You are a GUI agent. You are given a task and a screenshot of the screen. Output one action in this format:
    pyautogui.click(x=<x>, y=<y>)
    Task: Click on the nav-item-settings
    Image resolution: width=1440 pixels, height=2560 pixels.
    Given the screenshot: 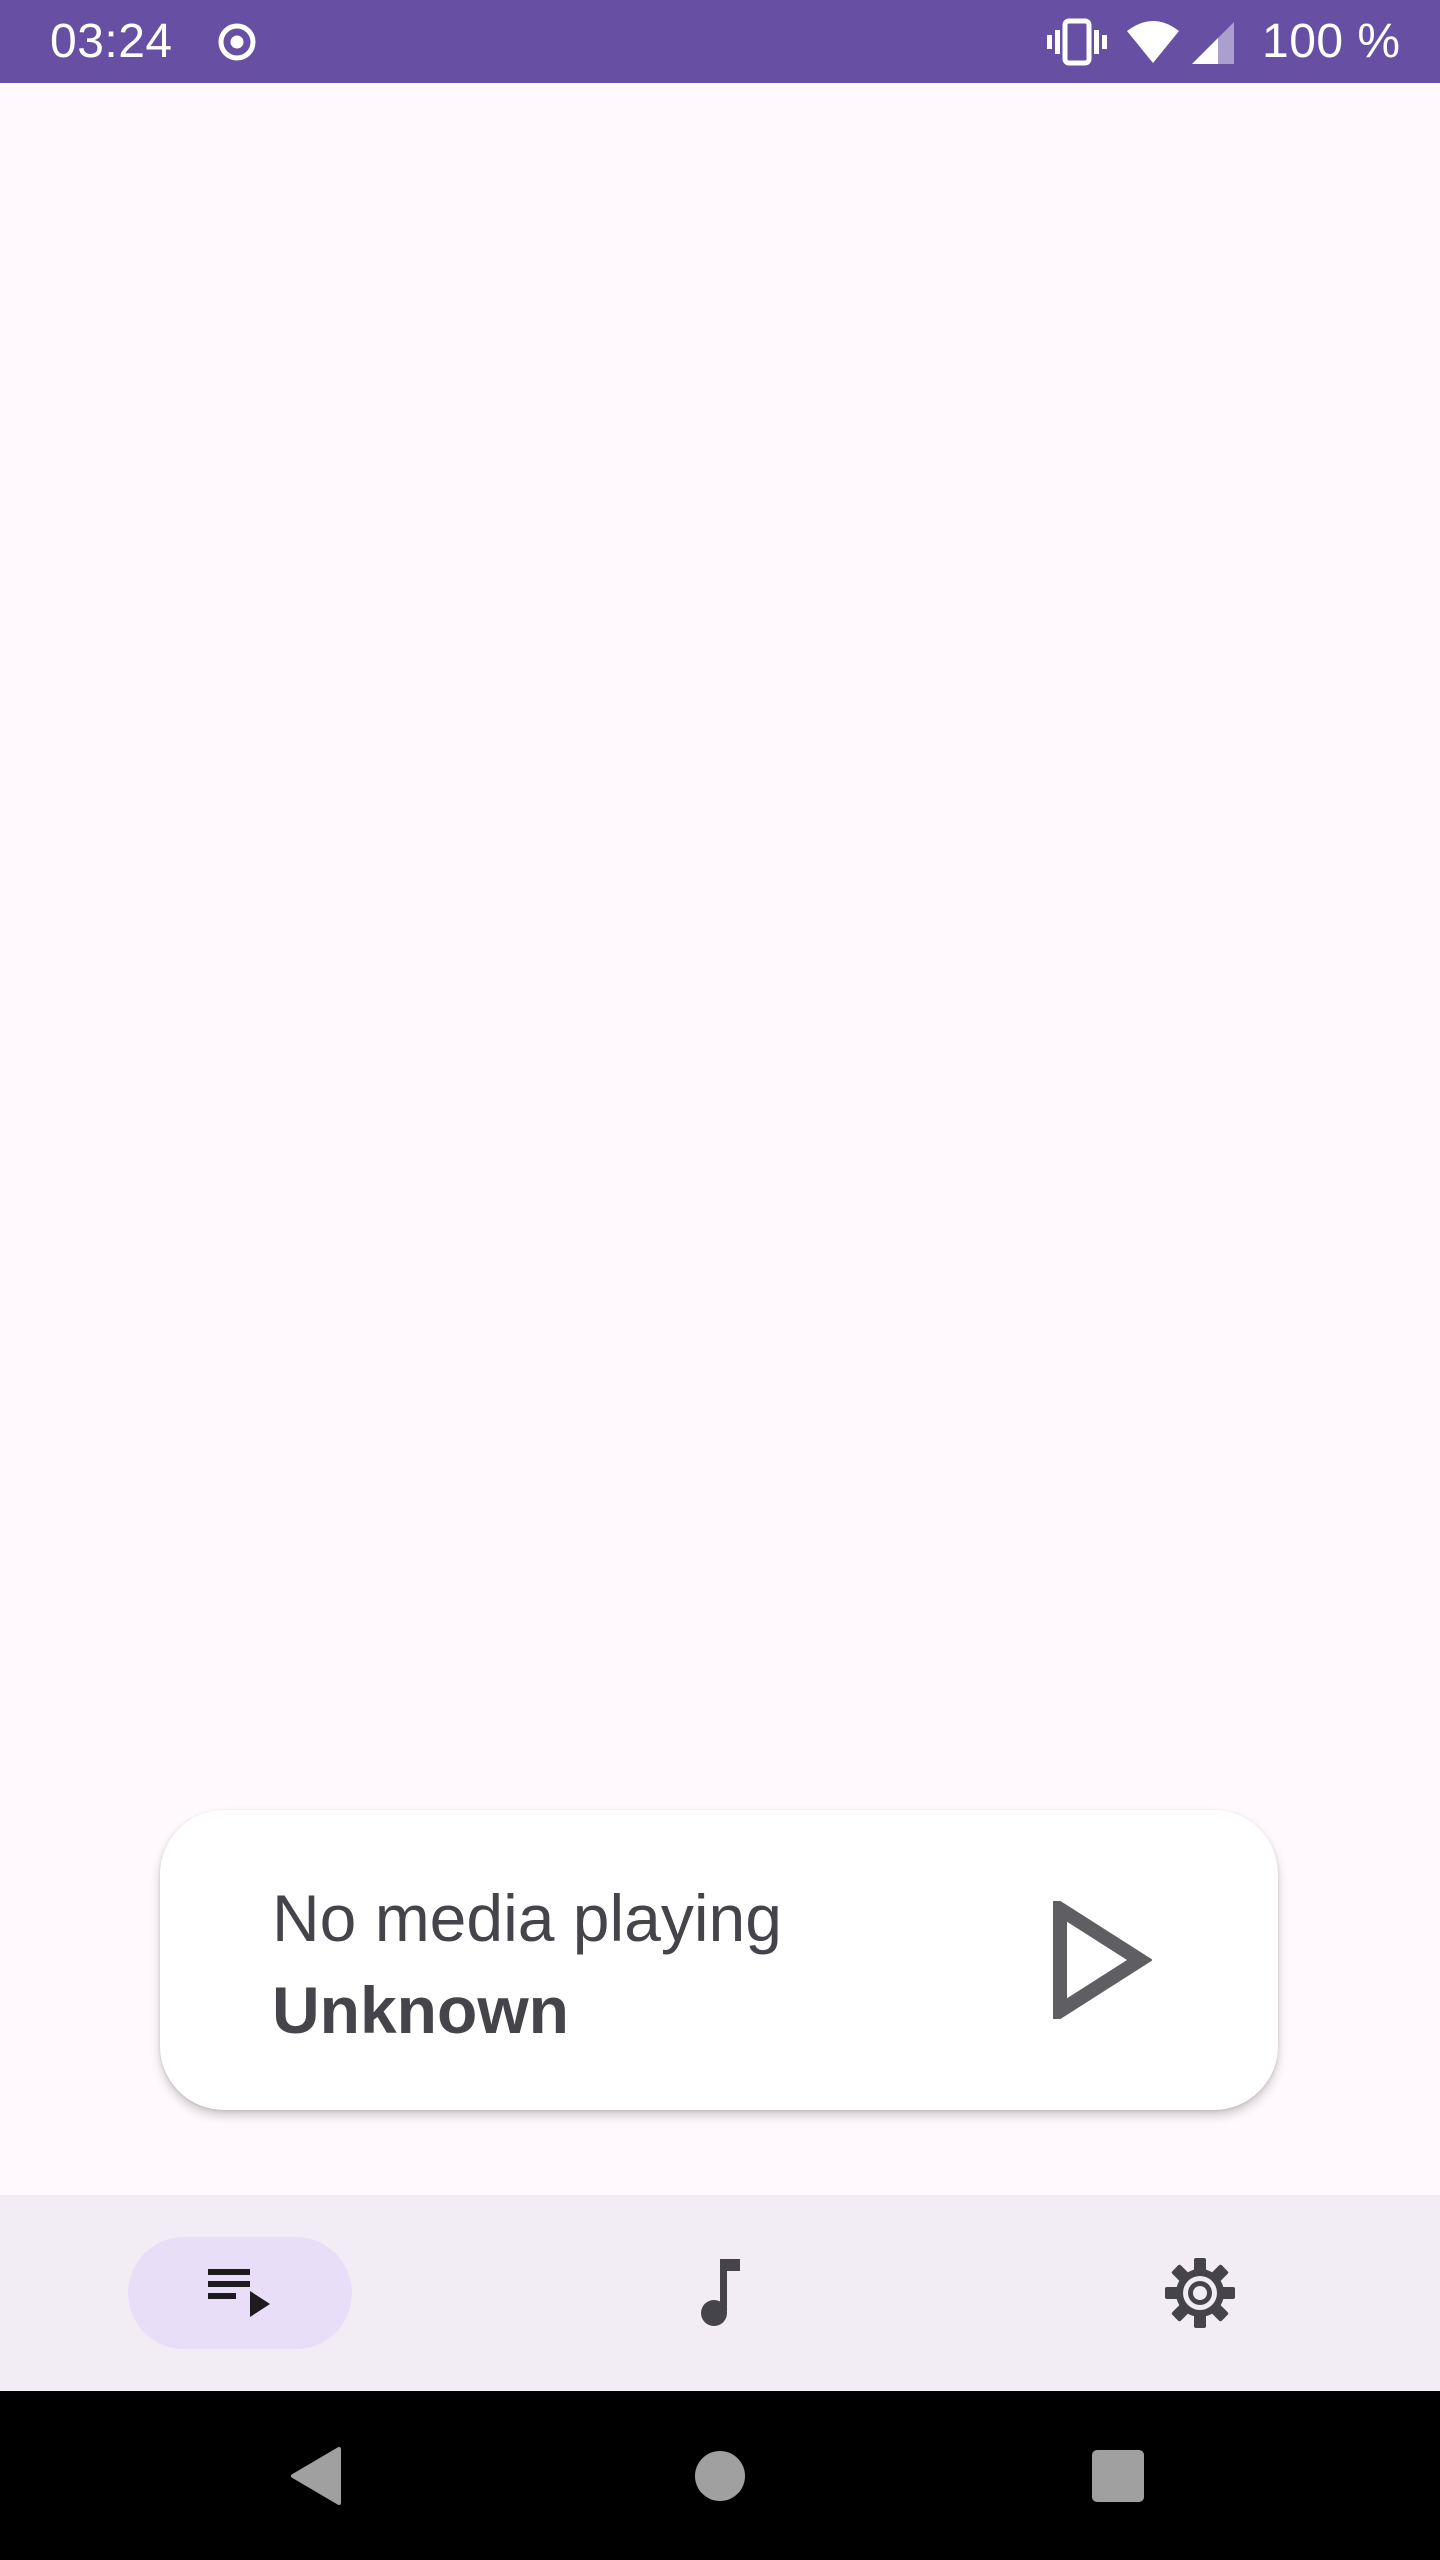 What is the action you would take?
    pyautogui.click(x=1200, y=2293)
    